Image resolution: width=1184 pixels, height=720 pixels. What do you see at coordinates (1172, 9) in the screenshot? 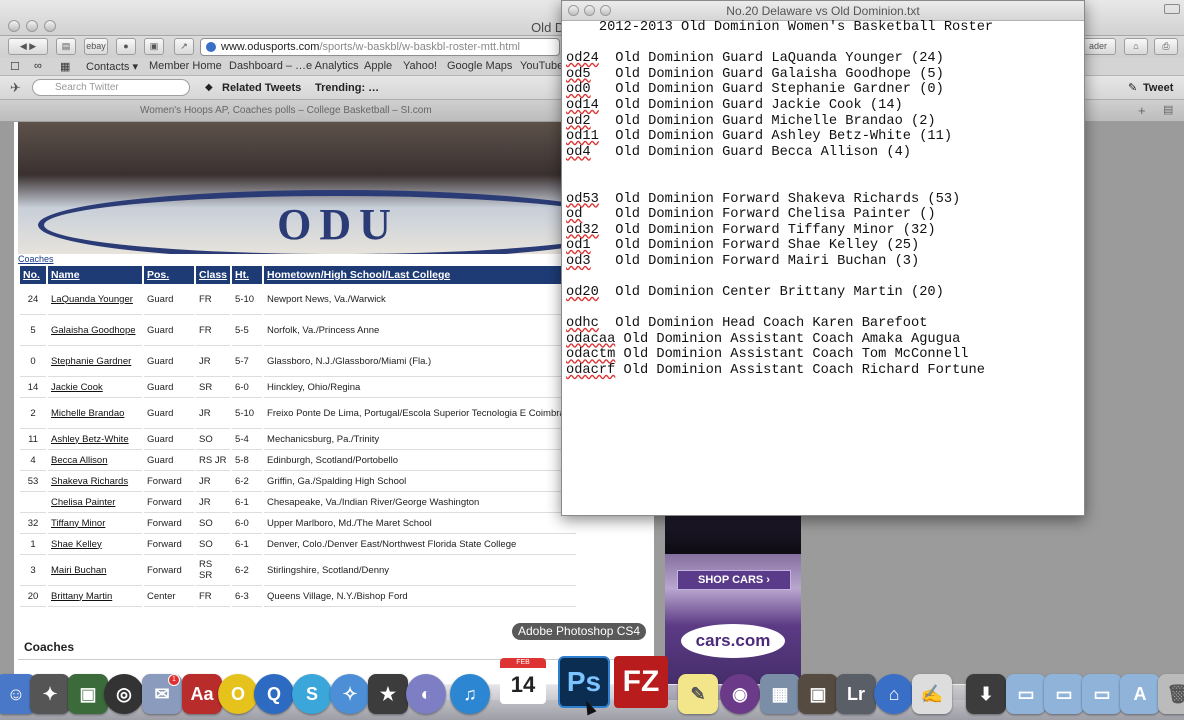
I see `fullscreen-button` at bounding box center [1172, 9].